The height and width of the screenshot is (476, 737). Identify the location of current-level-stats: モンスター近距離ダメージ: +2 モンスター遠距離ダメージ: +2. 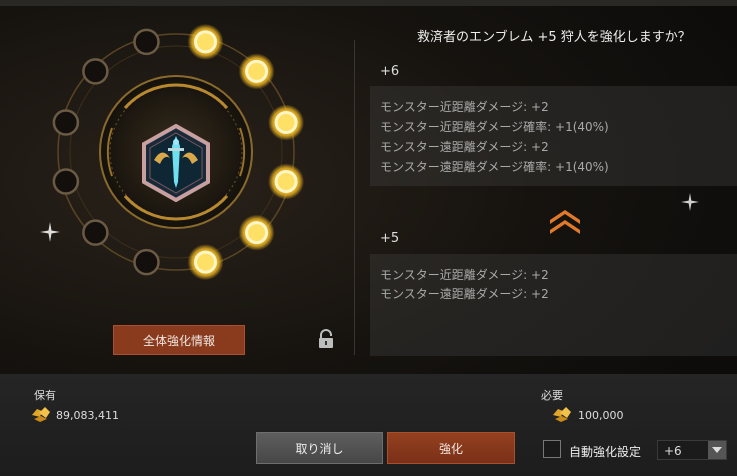
(553, 305).